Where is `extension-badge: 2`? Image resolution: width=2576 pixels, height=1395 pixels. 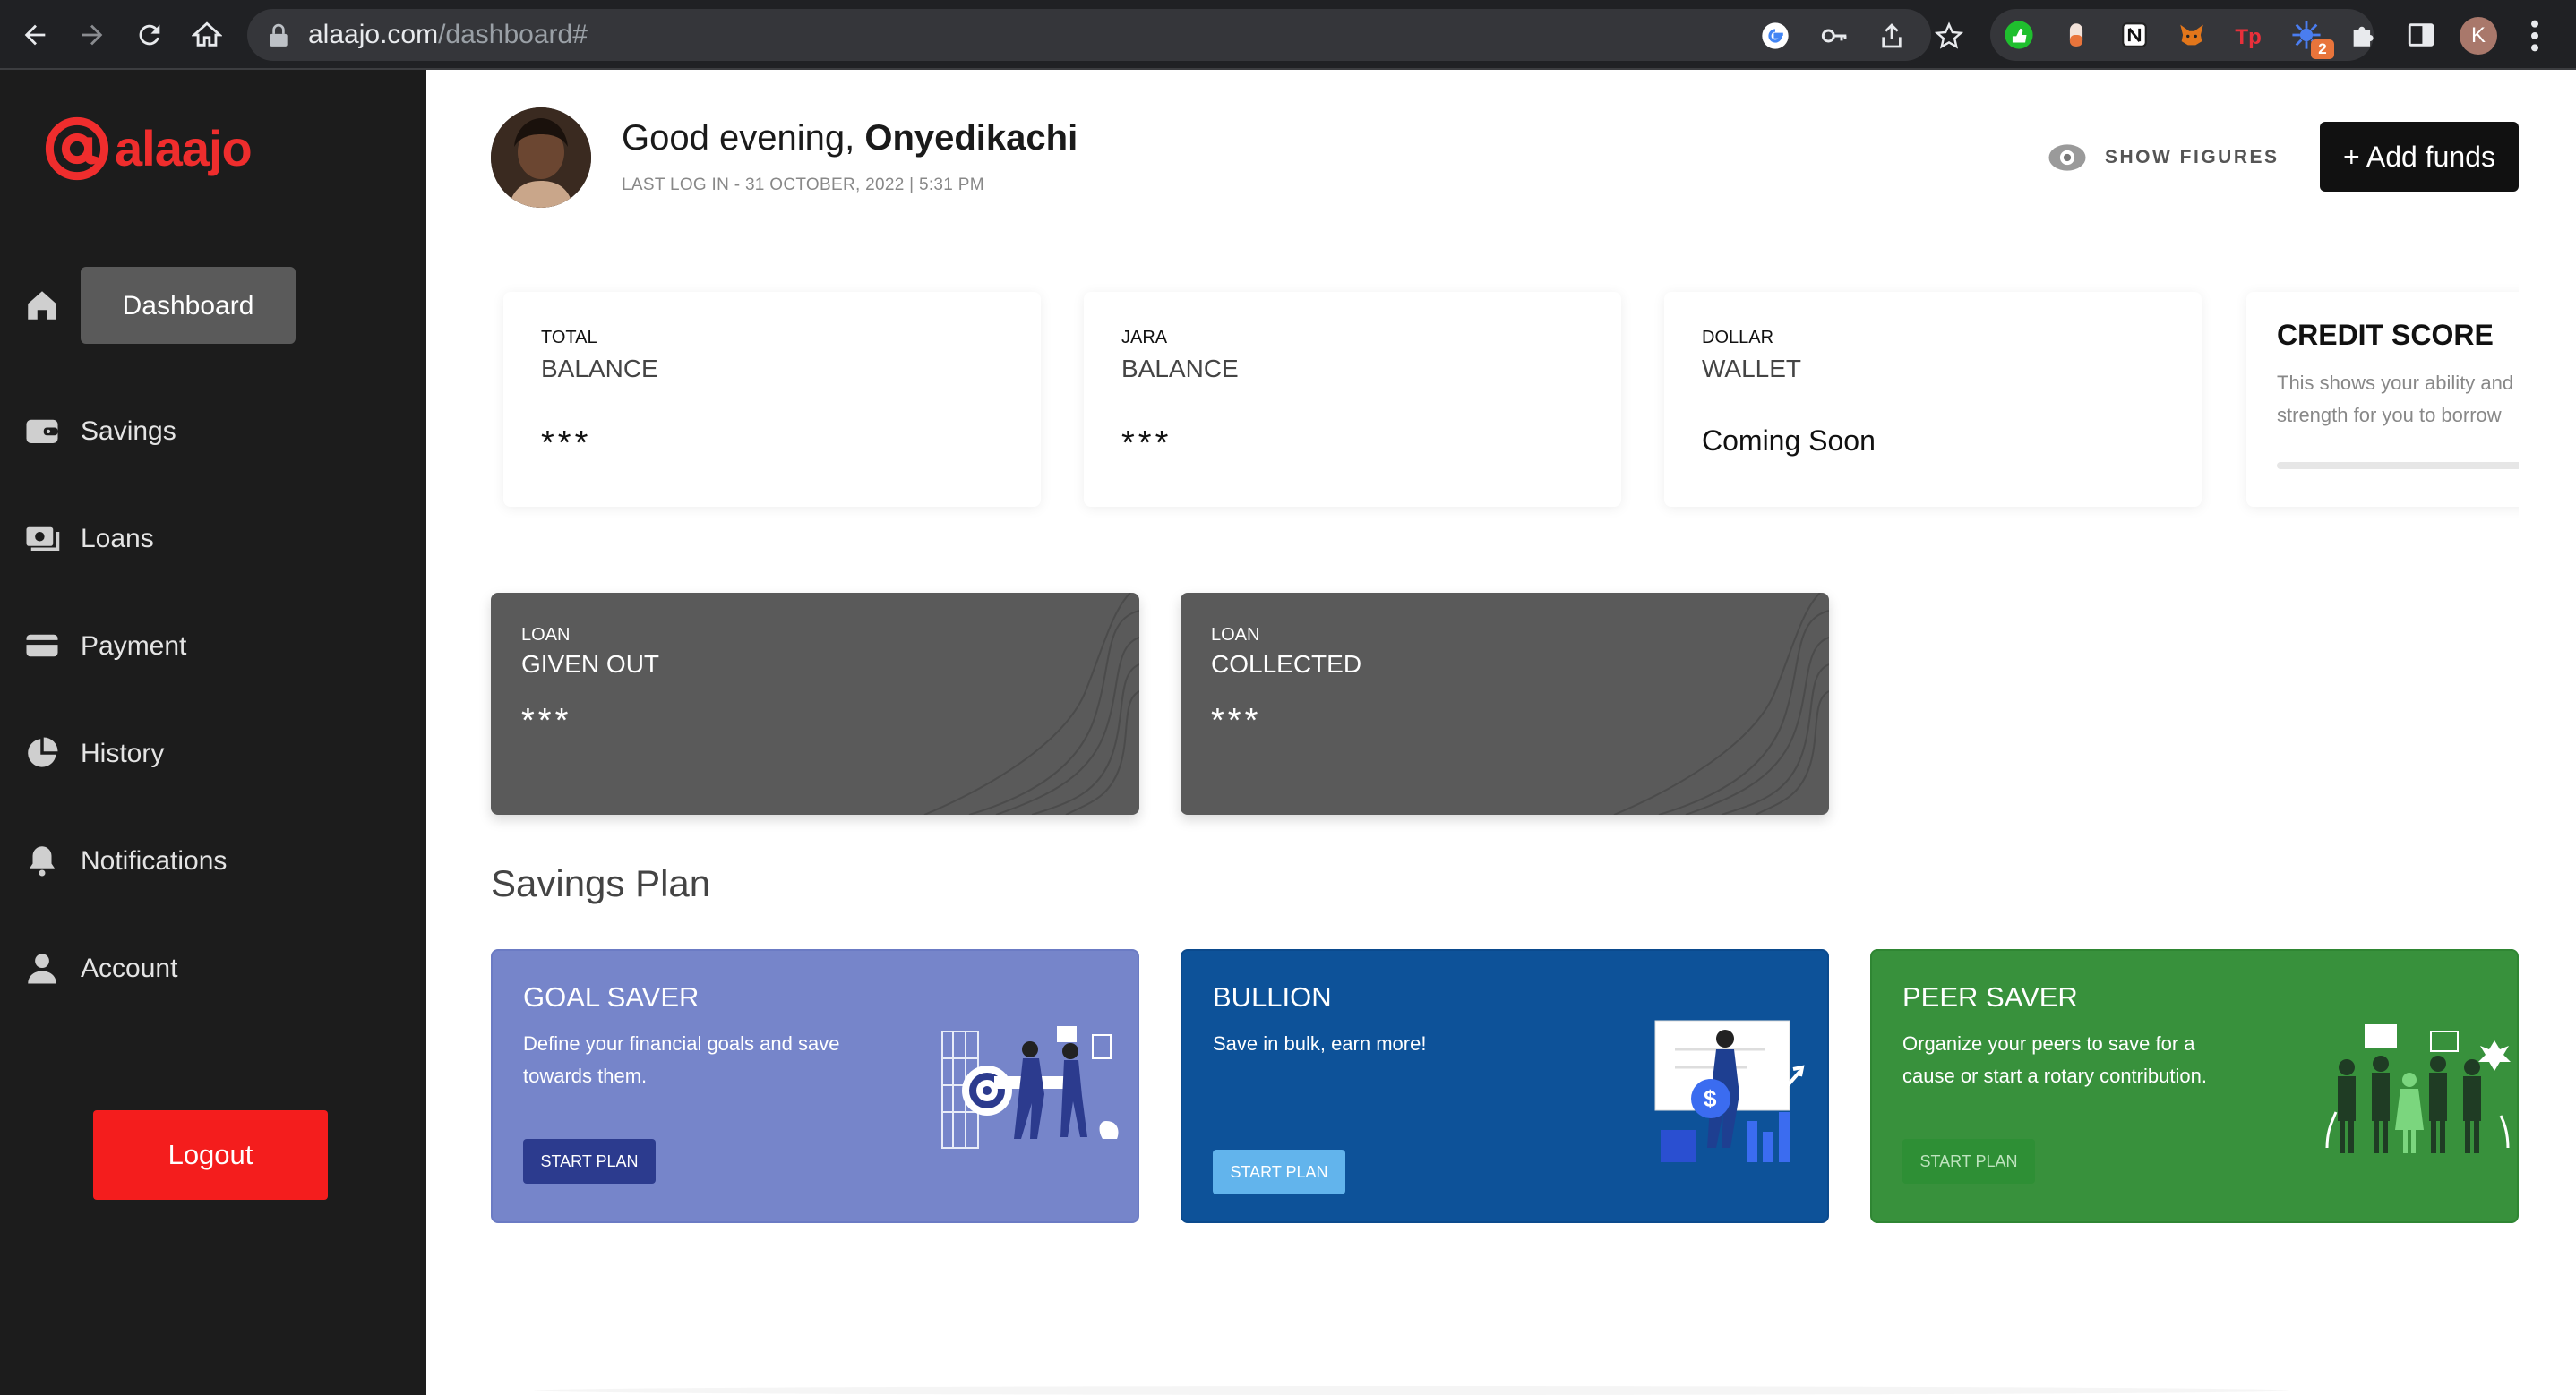
extension-badge: 2 is located at coordinates (2322, 49).